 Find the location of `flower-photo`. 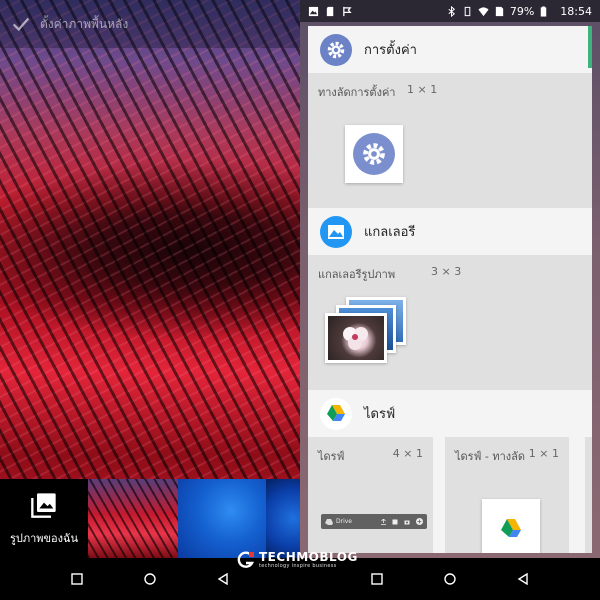

flower-photo is located at coordinates (355, 338).